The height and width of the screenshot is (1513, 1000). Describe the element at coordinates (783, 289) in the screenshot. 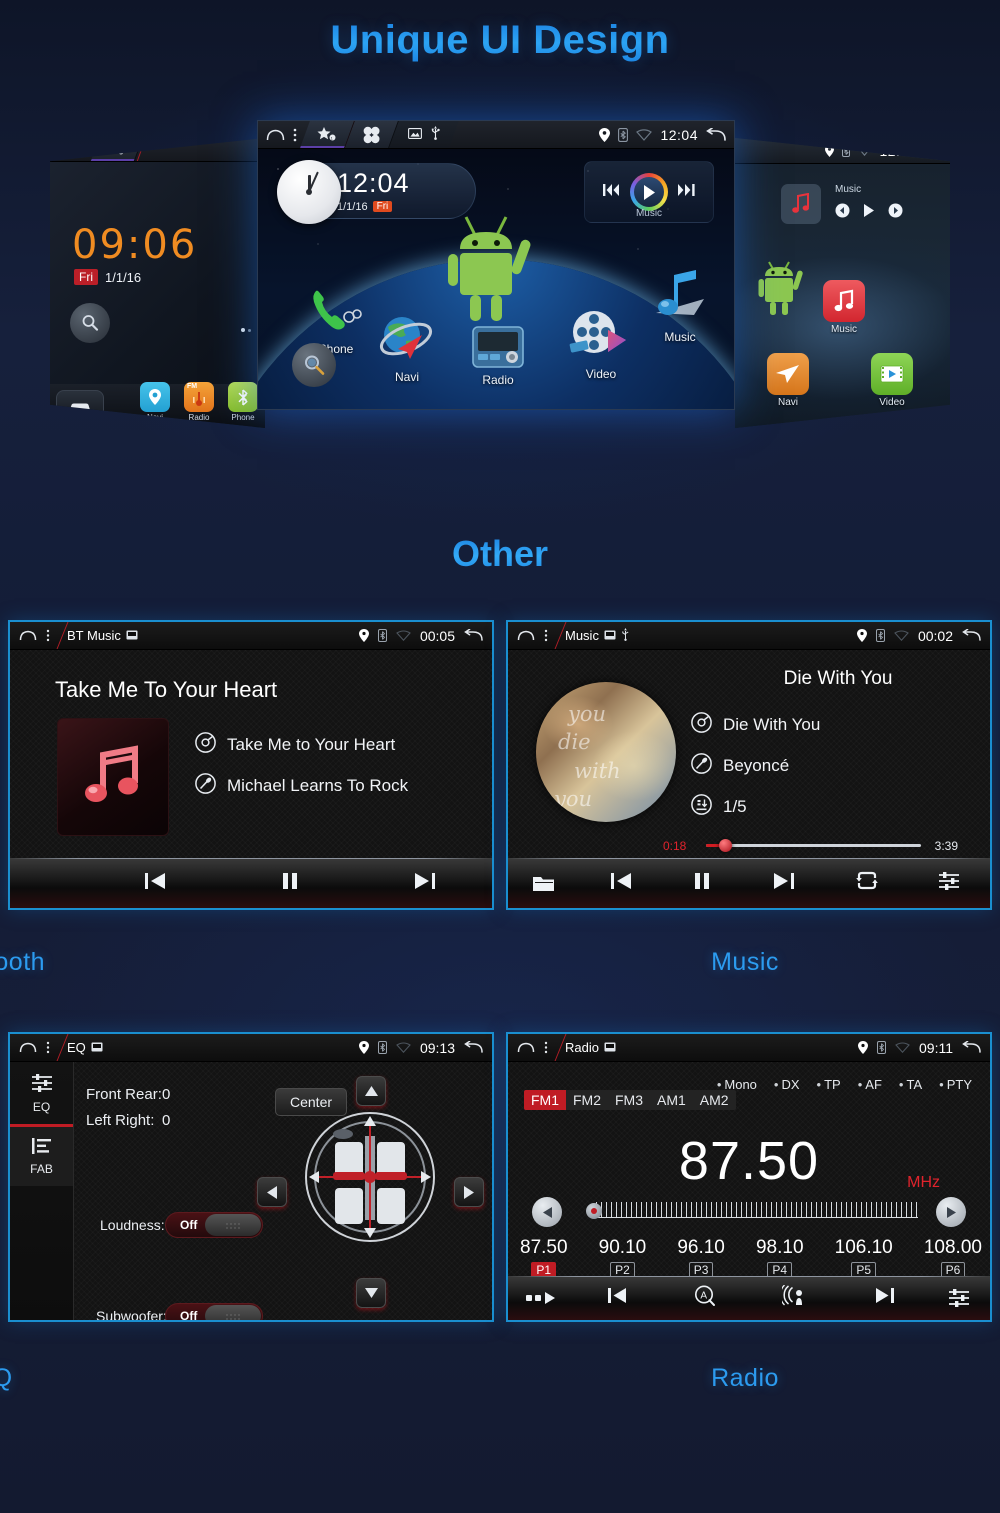

I see `android-robot-icon` at that location.